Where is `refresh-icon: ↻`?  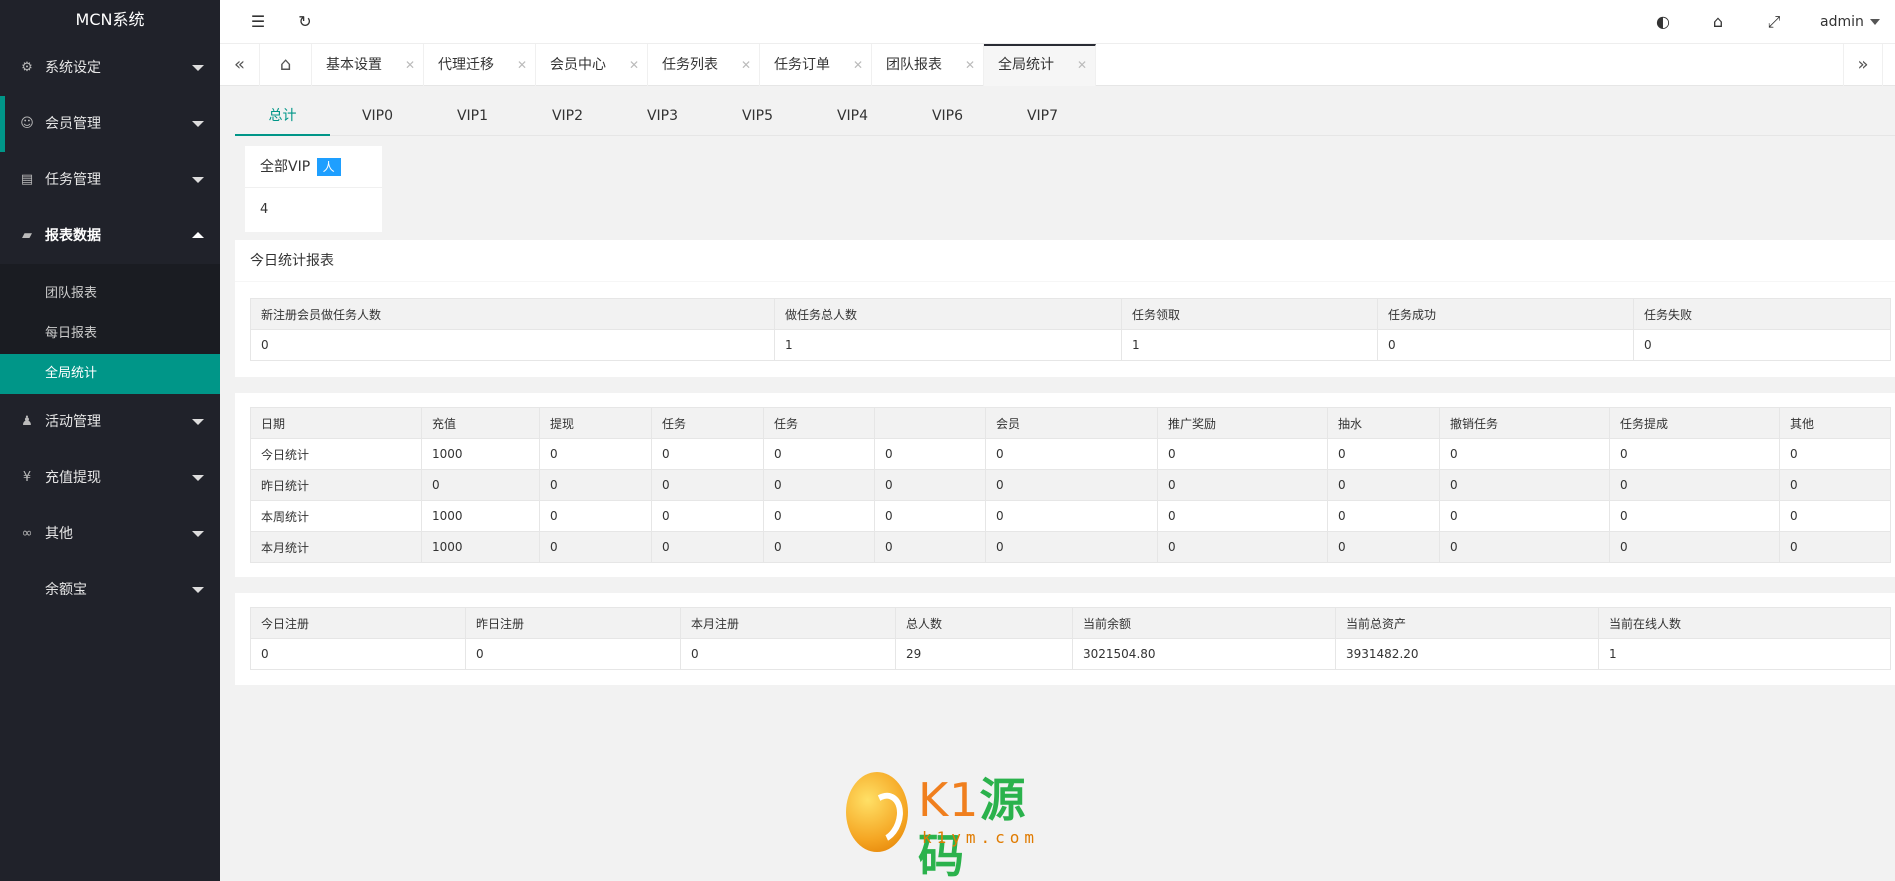 refresh-icon: ↻ is located at coordinates (305, 22).